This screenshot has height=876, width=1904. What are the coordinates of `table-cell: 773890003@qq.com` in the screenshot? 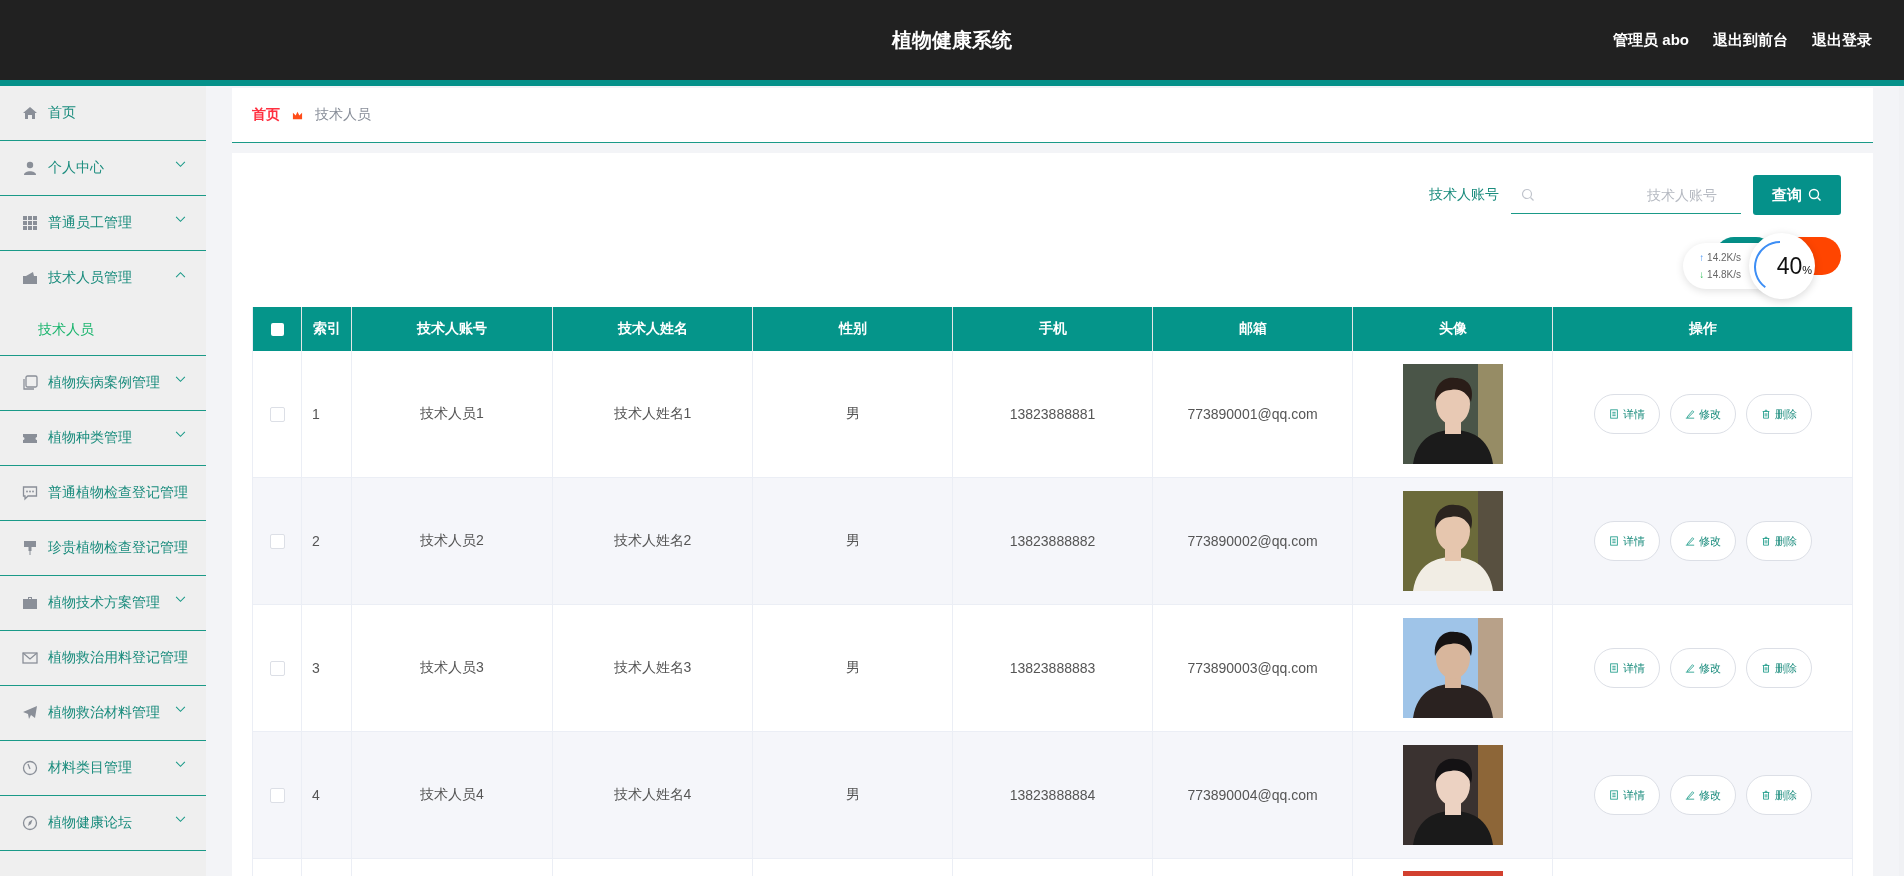 It's located at (1252, 668).